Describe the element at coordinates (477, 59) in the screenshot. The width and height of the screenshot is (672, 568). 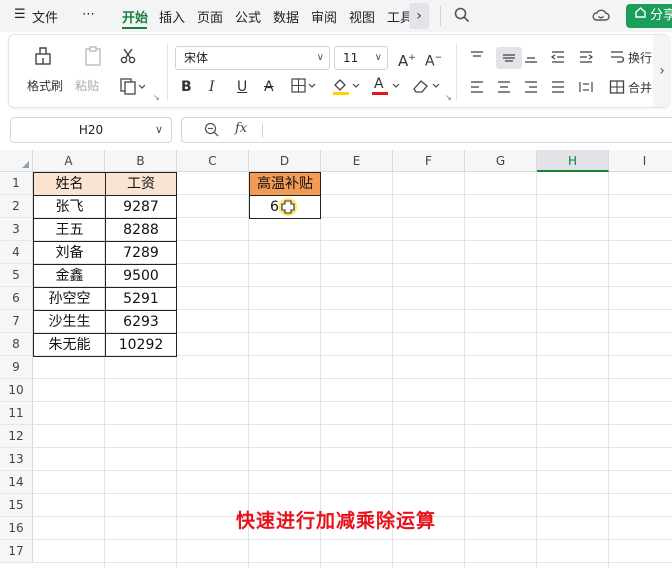
I see `align-top-icon` at that location.